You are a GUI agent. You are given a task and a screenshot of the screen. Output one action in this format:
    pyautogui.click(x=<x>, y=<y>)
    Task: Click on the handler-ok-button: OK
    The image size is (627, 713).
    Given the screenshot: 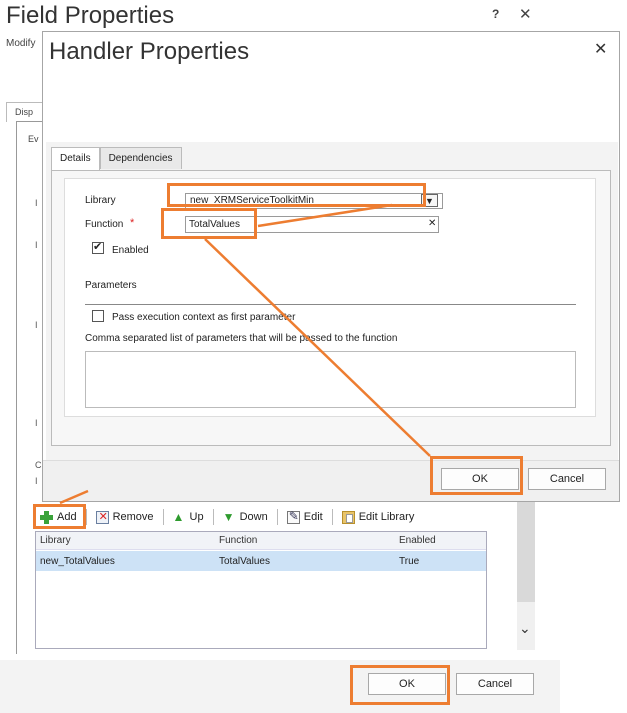 What is the action you would take?
    pyautogui.click(x=480, y=479)
    